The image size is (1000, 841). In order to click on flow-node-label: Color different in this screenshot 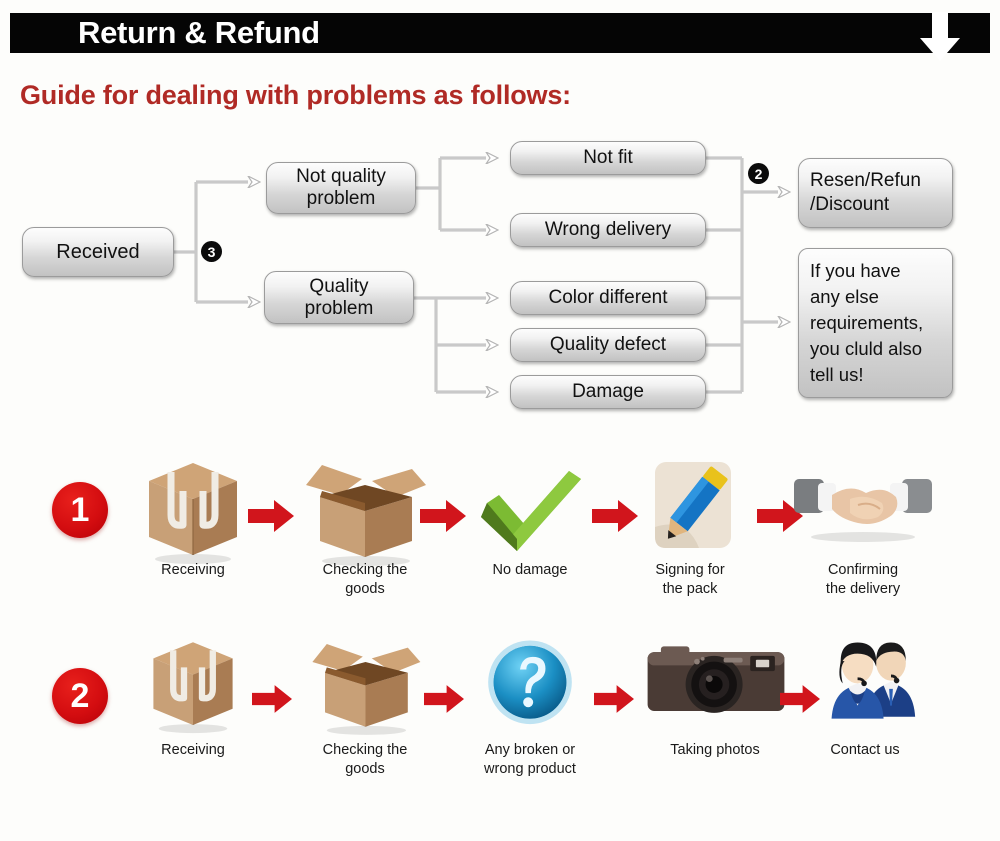, I will do `click(608, 297)`.